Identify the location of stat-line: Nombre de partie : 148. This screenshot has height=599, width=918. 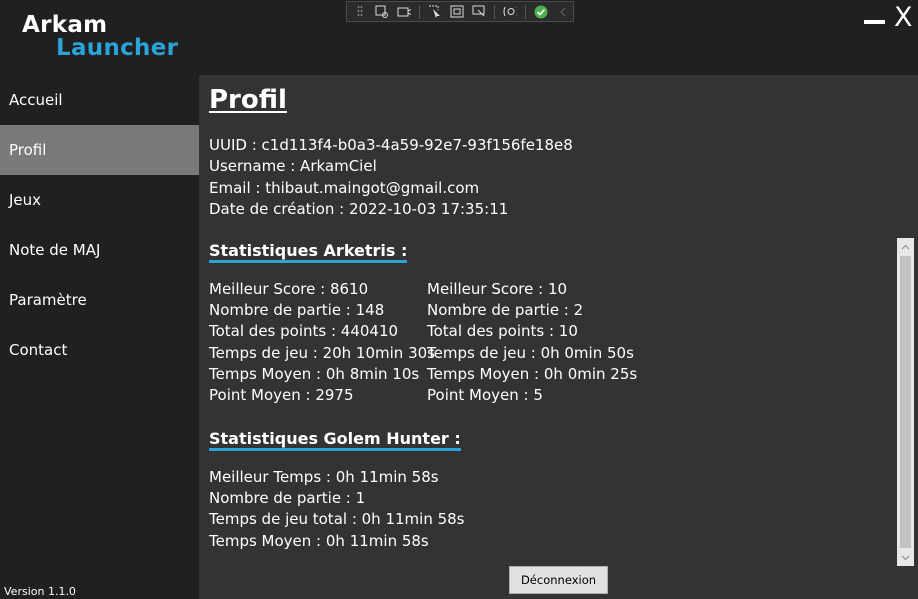
(297, 310).